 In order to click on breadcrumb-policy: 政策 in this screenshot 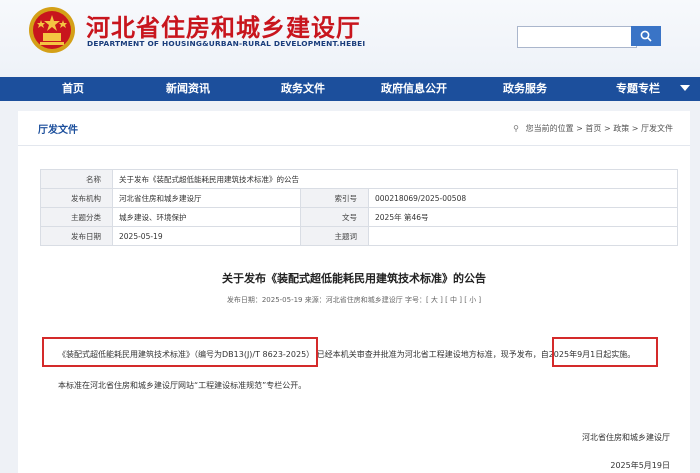, I will do `click(621, 128)`.